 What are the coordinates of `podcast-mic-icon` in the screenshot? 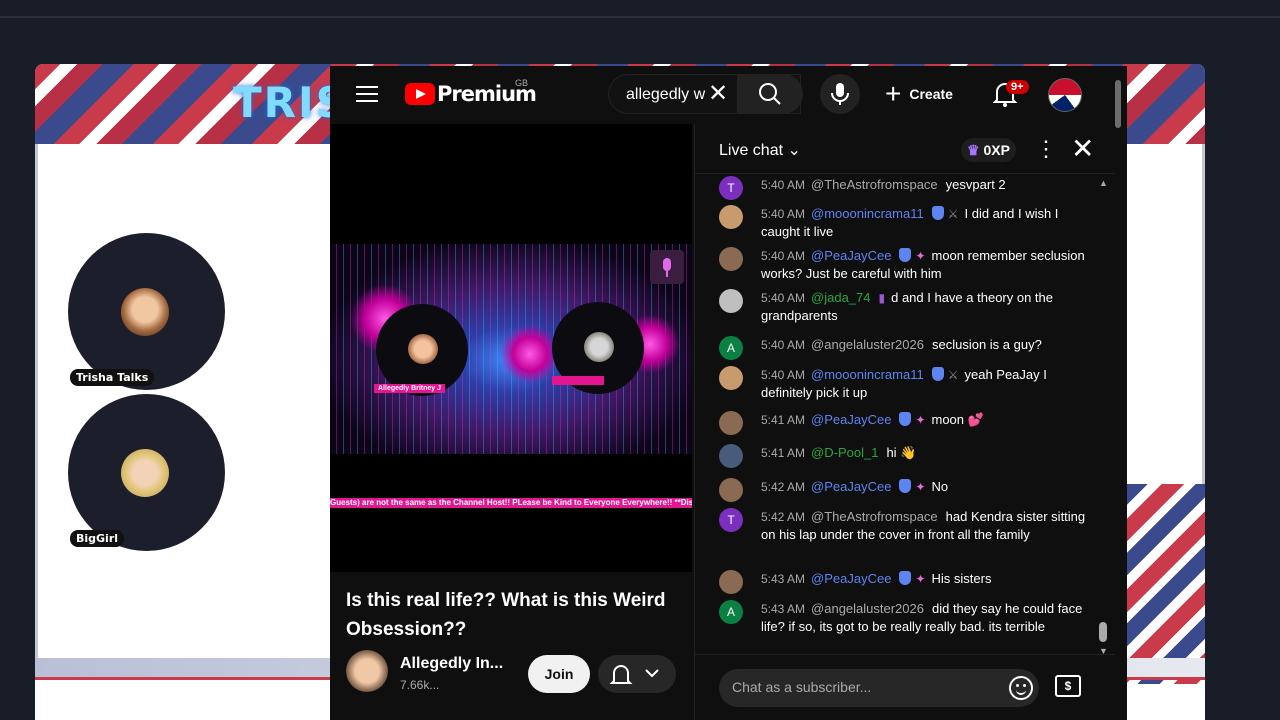 It's located at (667, 267).